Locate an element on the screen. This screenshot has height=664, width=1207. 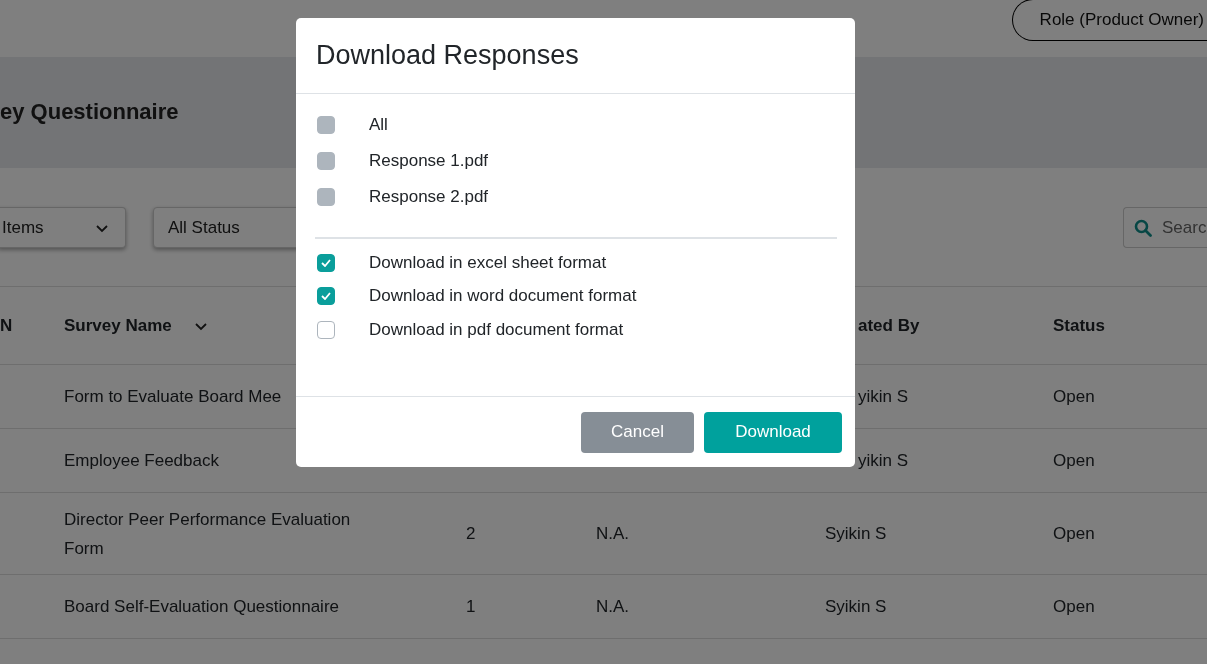
checkbox-label: Response 1.pdf is located at coordinates (429, 161).